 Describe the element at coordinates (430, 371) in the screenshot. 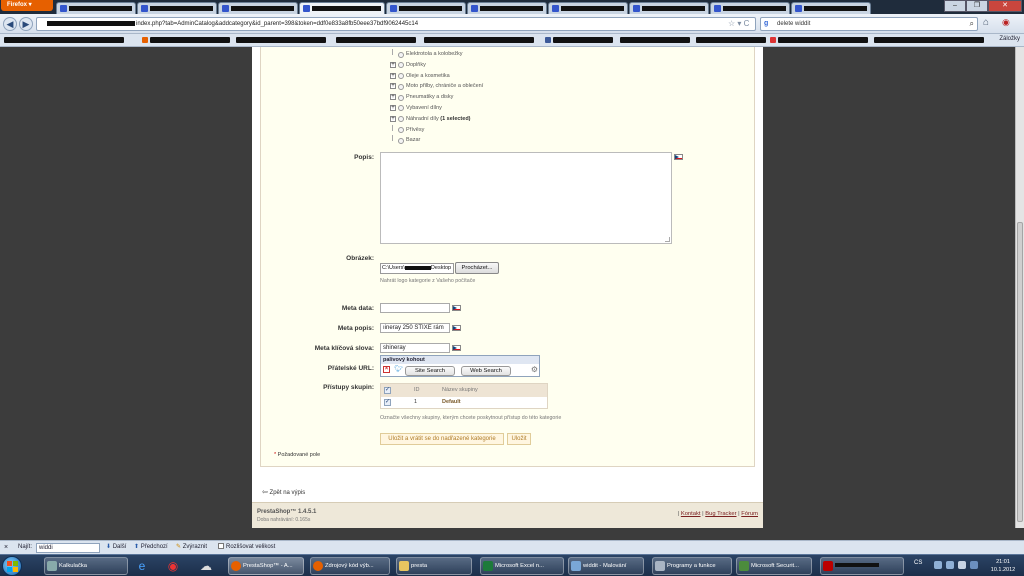

I see `site-search-button: Site Search` at that location.